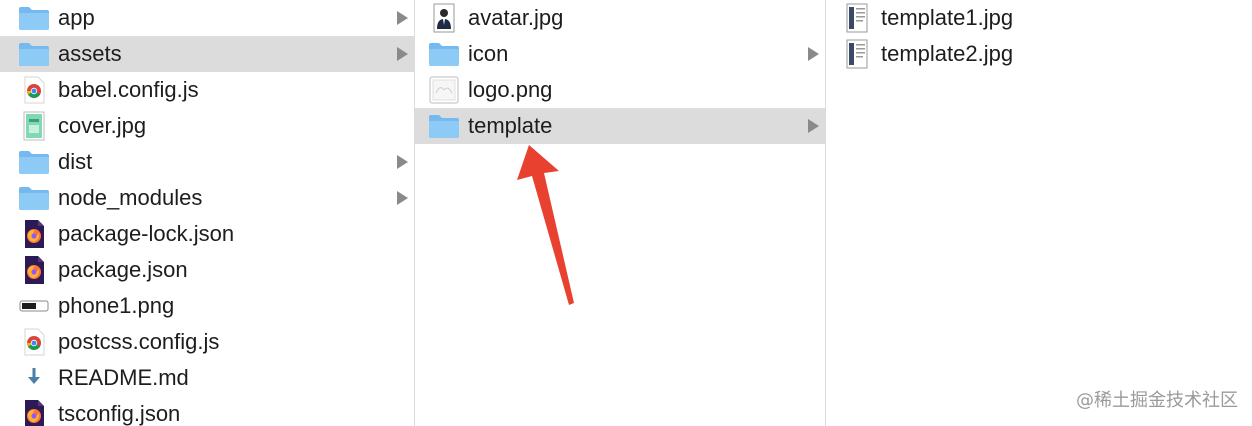 This screenshot has width=1252, height=426. Describe the element at coordinates (119, 413) in the screenshot. I see `item-label: tsconfig.json` at that location.